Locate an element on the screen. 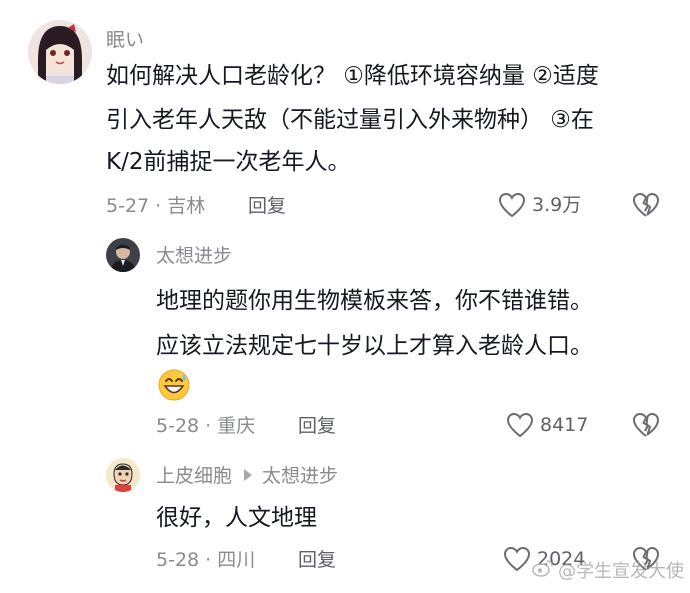 This screenshot has height=593, width=690. comment-text-line-2: 引入老年人天敌（不能过量引入外来物种） ③在 is located at coordinates (350, 120).